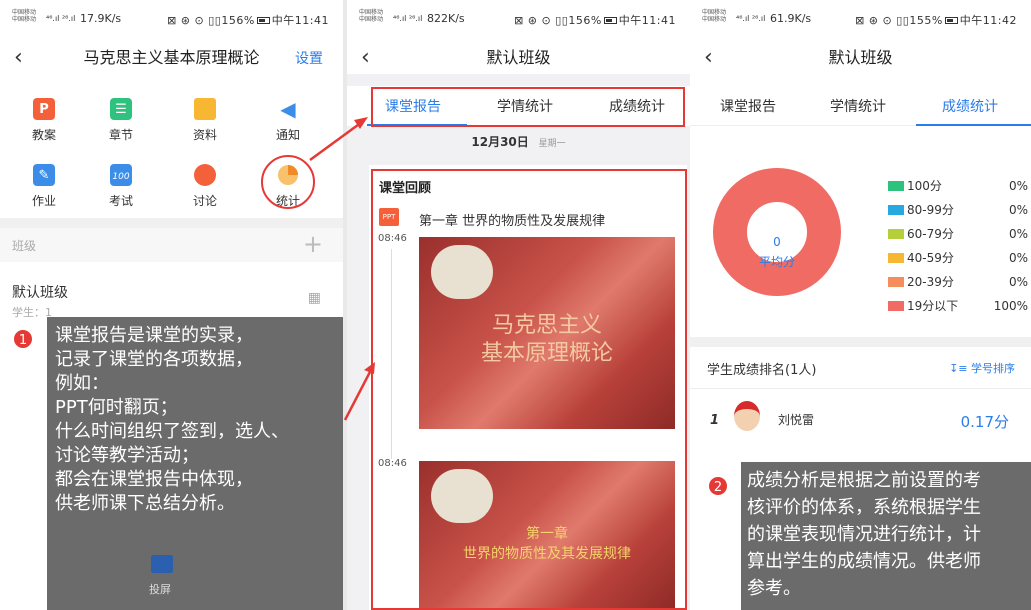 The image size is (1031, 610). I want to click on callout-line: 参考。, so click(774, 588).